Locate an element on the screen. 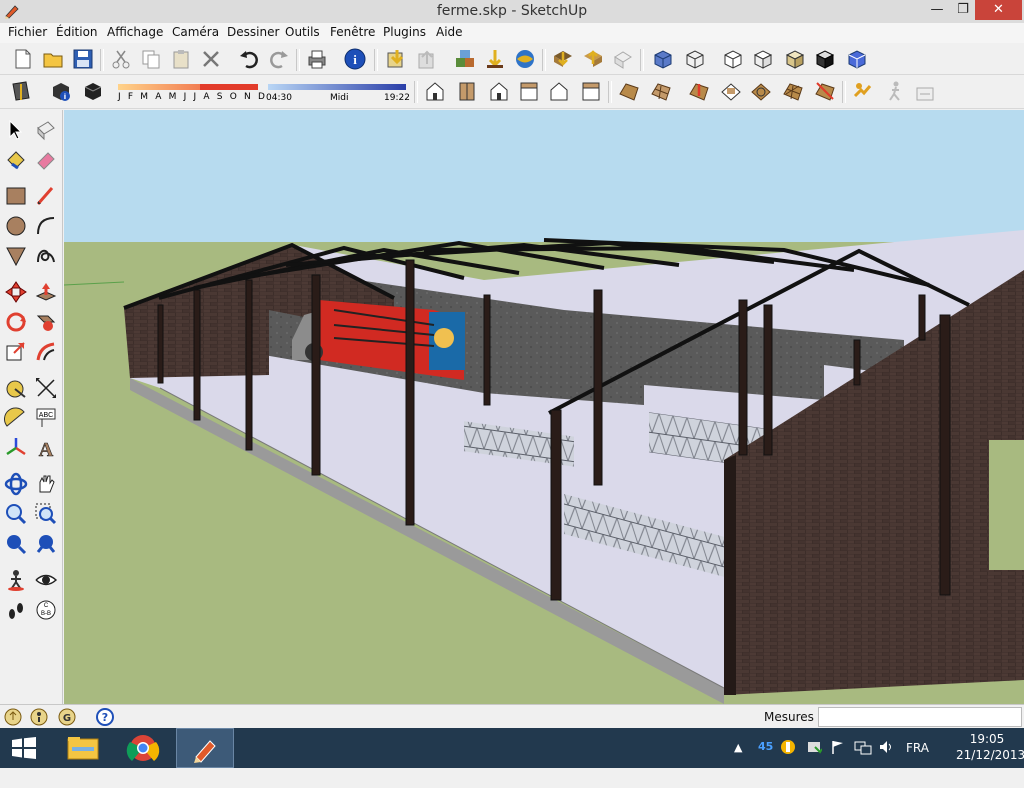 Image resolution: width=1024 pixels, height=788 pixels. menu-dessiner: Dessiner is located at coordinates (253, 32).